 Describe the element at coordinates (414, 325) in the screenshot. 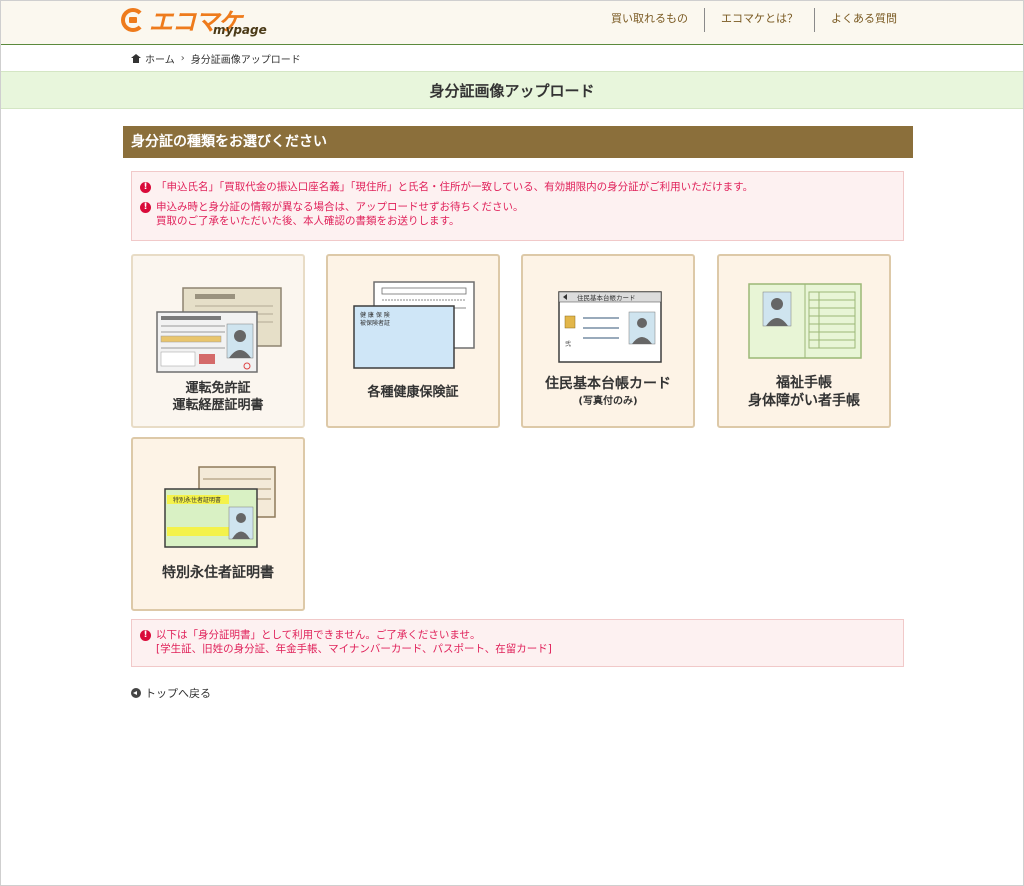

I see `health-insurance-card-illustration: 健 康 保 険 被保険者証` at that location.